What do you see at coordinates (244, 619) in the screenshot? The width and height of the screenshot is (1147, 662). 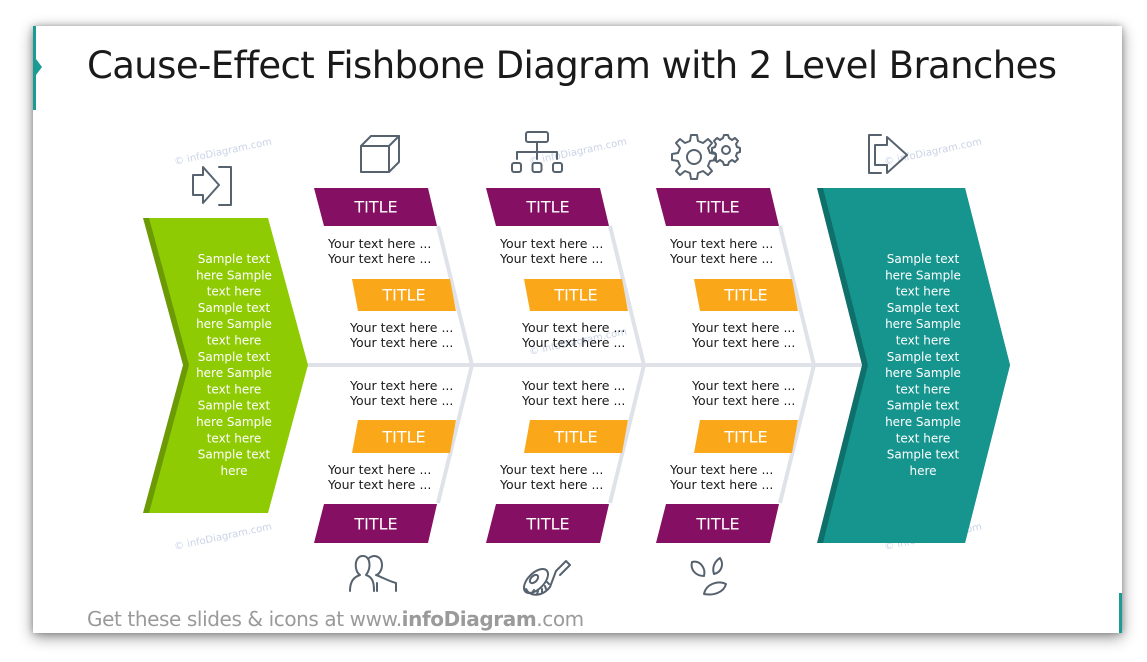 I see `footer-prefix: Get these slides & icons at www.` at bounding box center [244, 619].